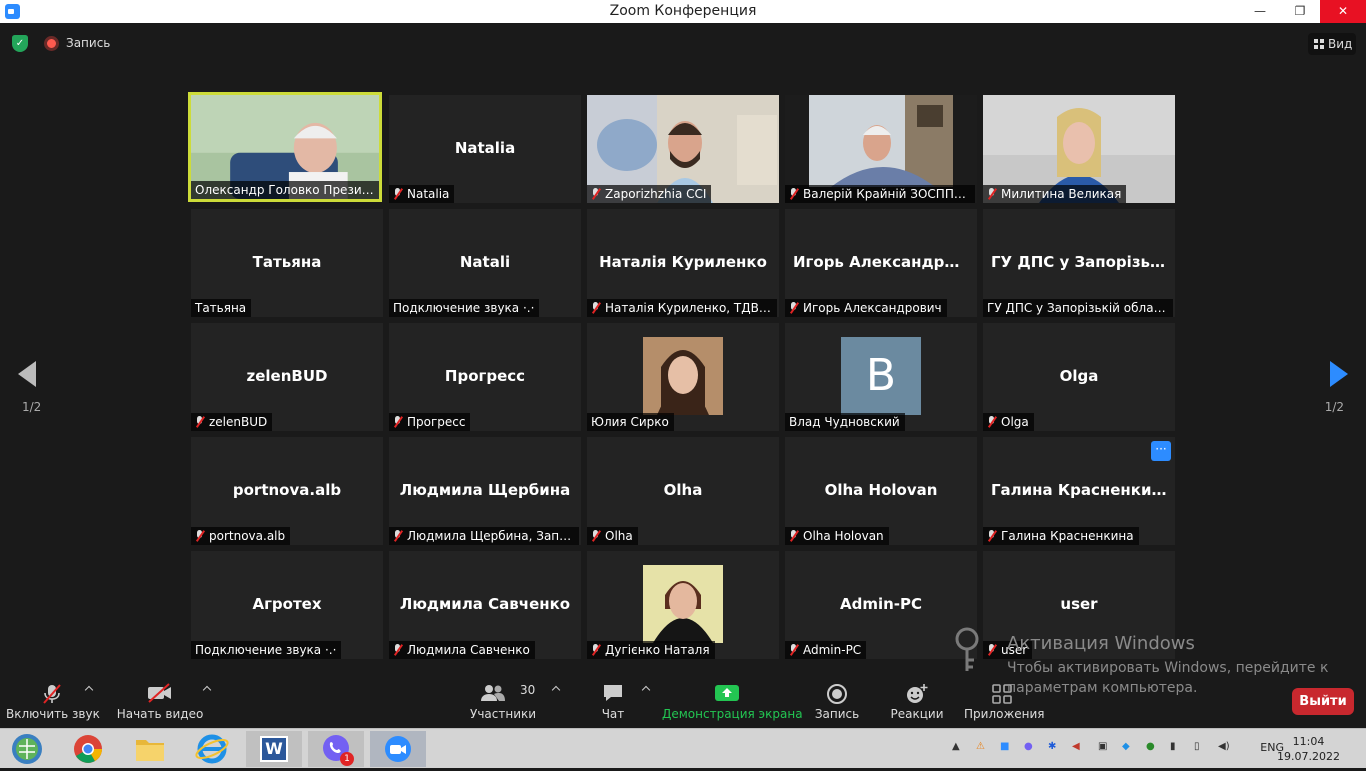 The height and width of the screenshot is (771, 1366). I want to click on tray-speaker-icon: ◀, so click(1076, 746).